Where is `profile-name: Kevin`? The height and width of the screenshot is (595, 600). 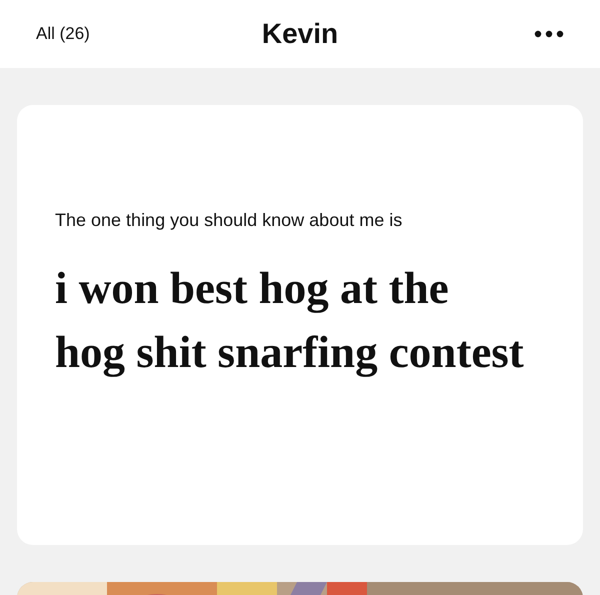 profile-name: Kevin is located at coordinates (300, 34).